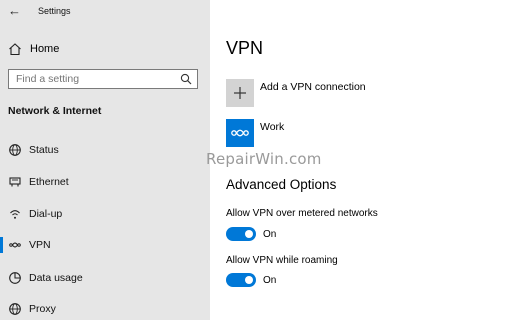  I want to click on data-usage-icon, so click(15, 278).